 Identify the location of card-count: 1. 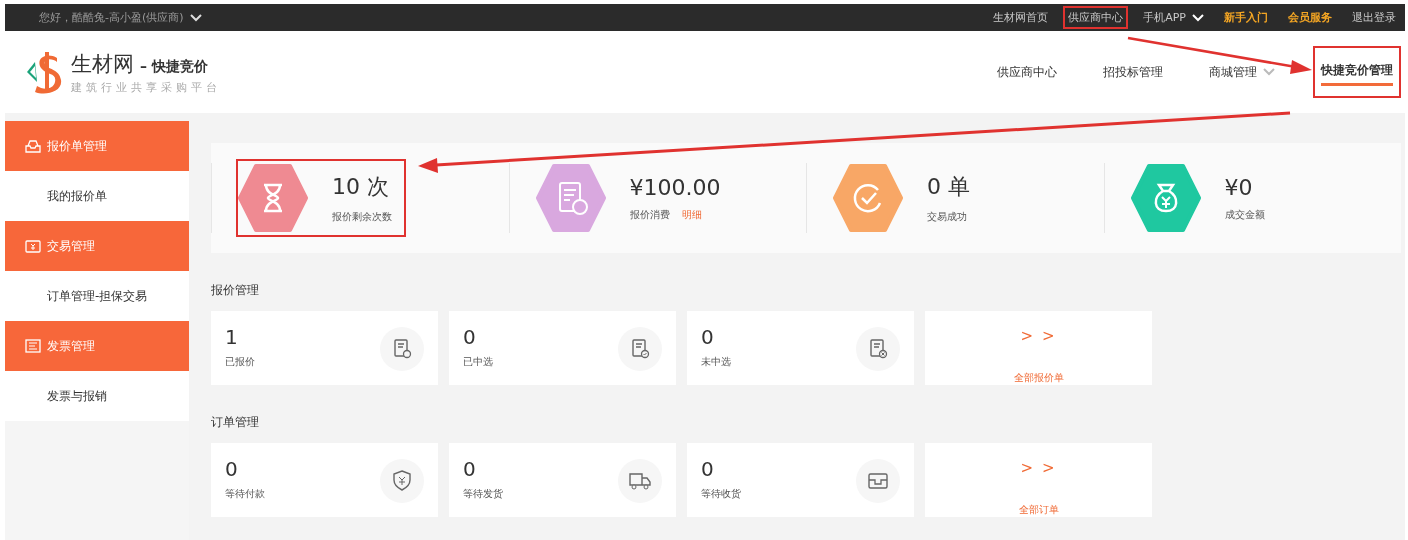
(232, 337).